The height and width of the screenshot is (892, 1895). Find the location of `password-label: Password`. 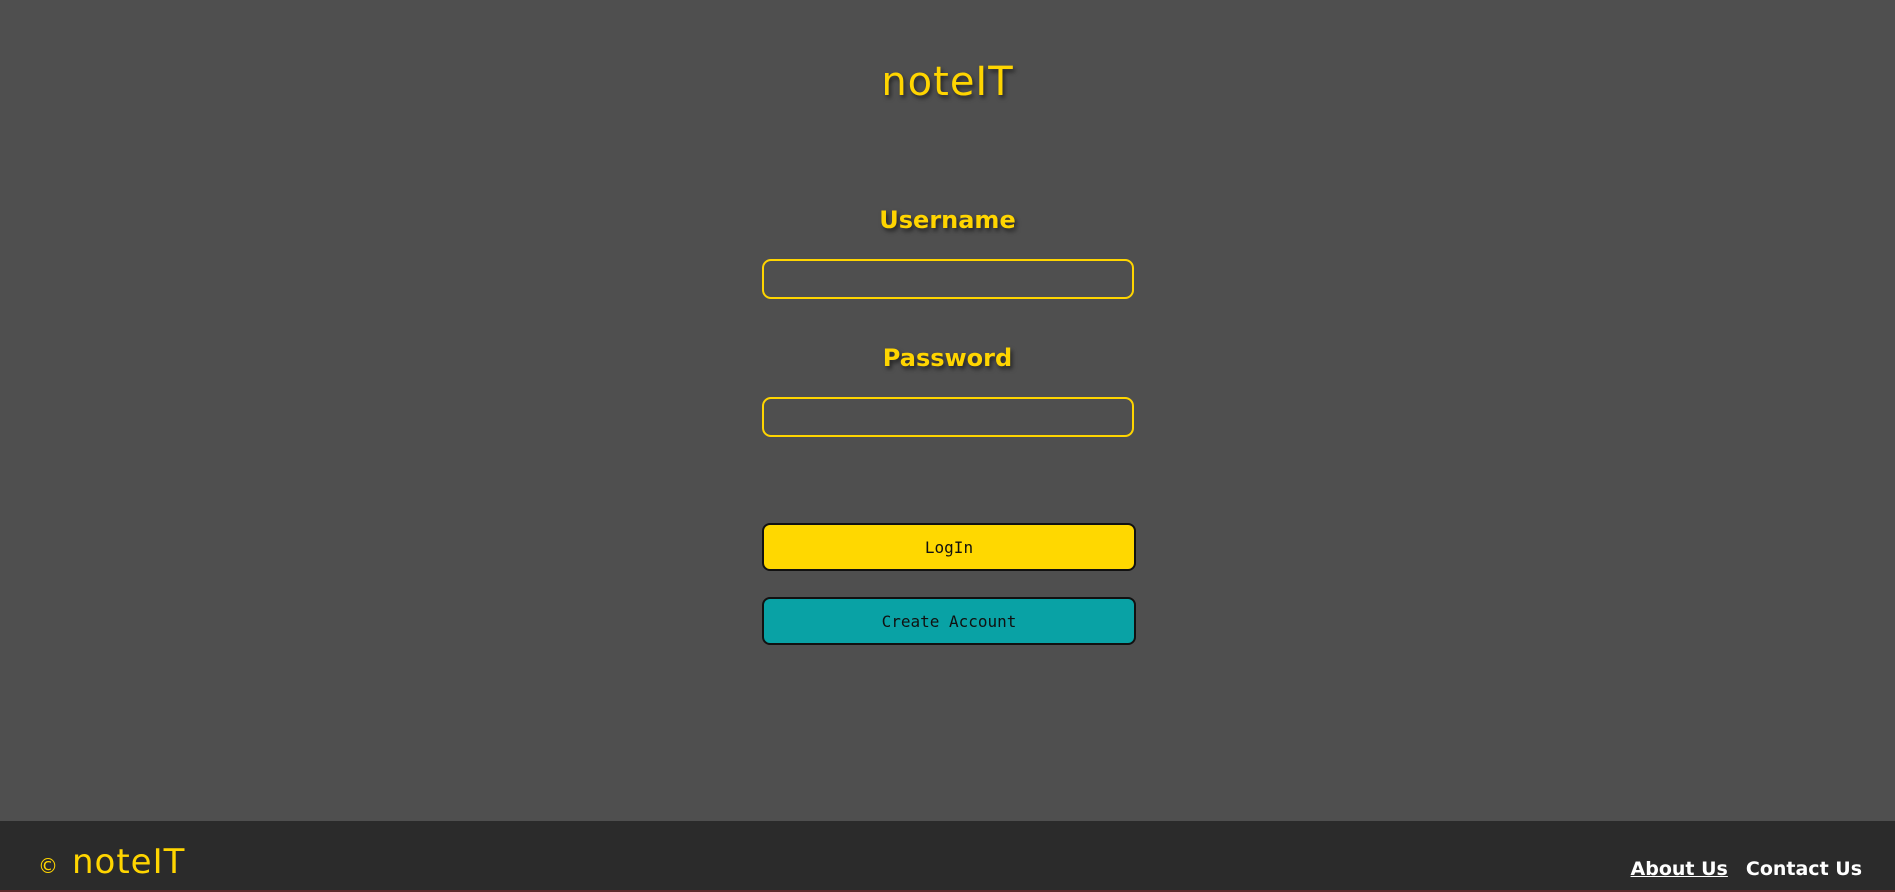

password-label: Password is located at coordinates (947, 358).